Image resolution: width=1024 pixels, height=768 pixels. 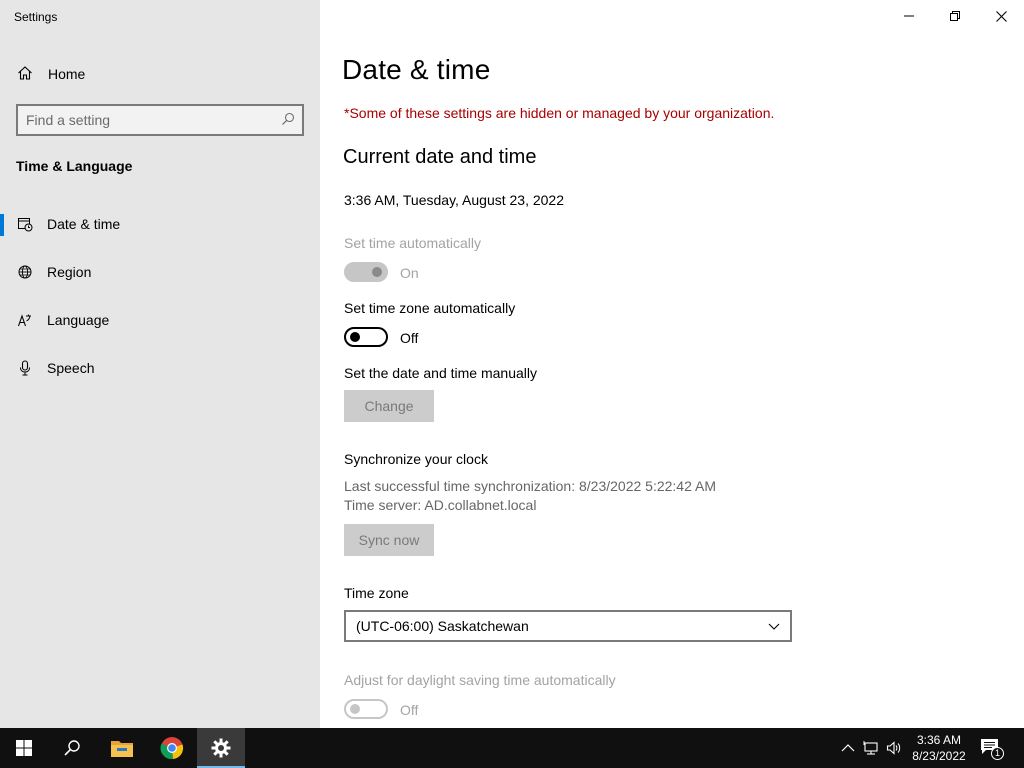 I want to click on clock-time: 3:36 AM, so click(x=939, y=740).